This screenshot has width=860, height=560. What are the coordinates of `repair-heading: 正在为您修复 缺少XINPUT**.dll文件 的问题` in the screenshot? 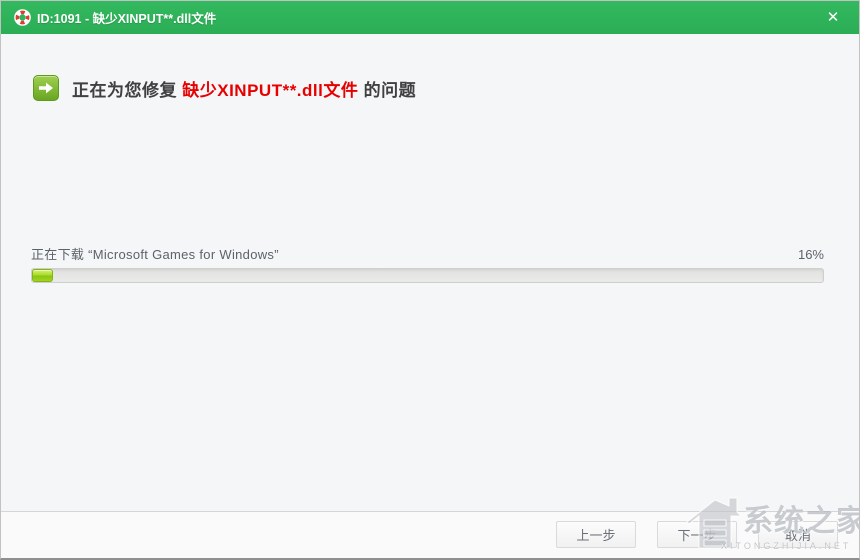 It's located at (224, 88).